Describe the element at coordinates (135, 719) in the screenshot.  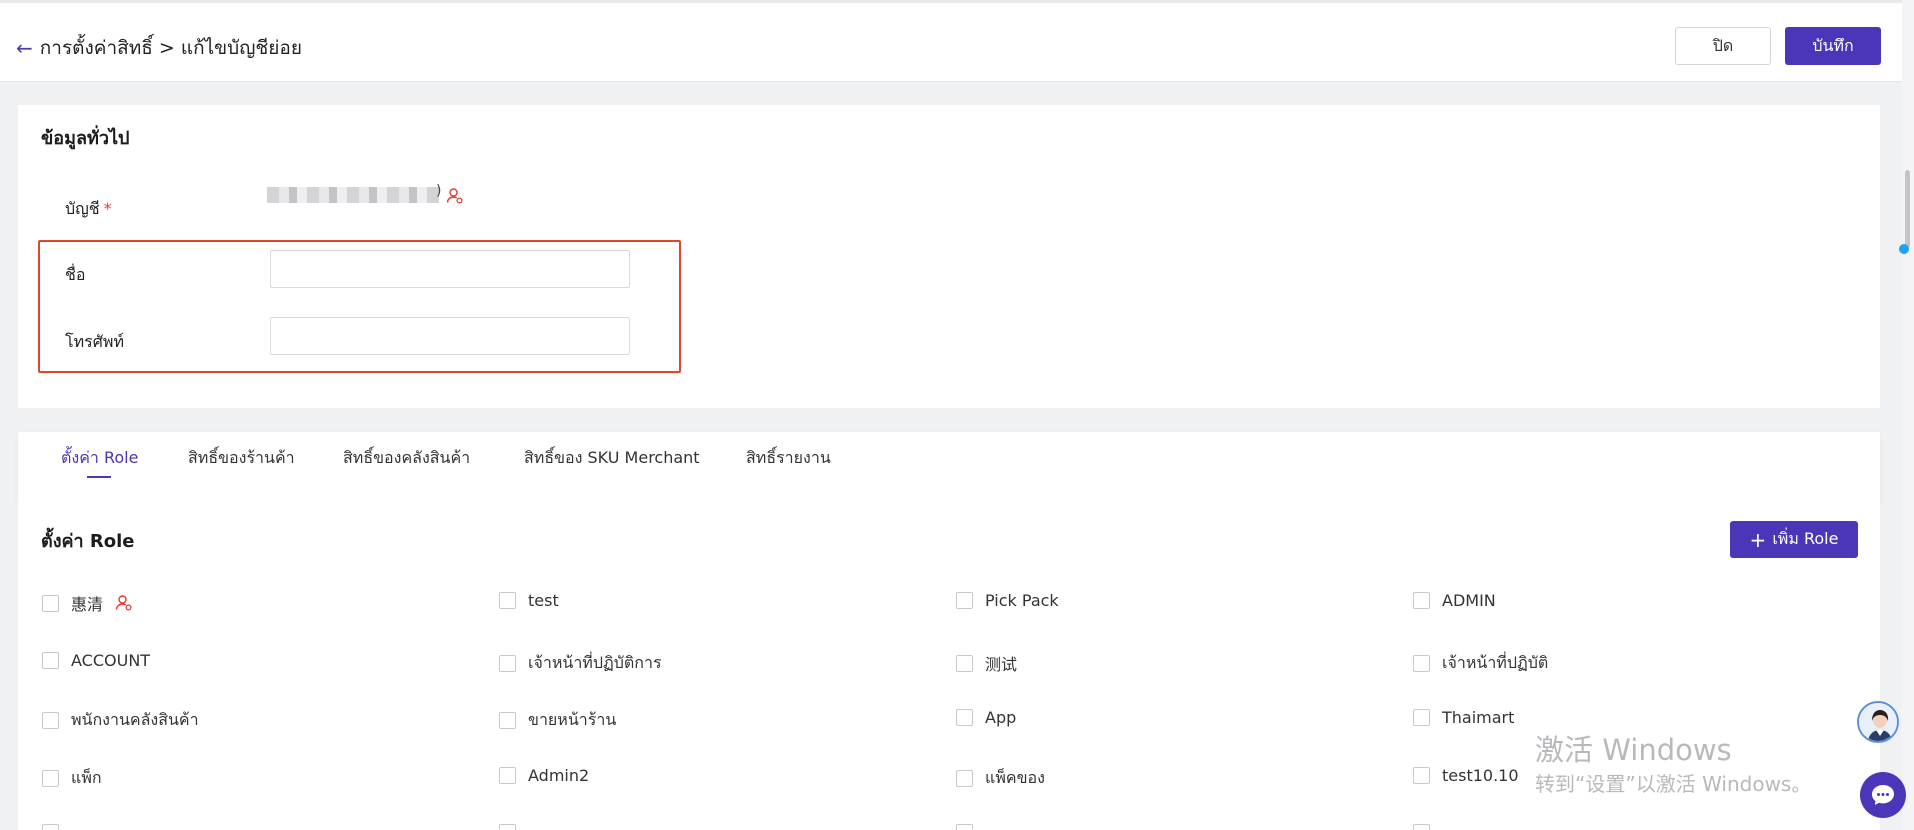
I see `role-label: พนักงานคลังสินค้า` at that location.